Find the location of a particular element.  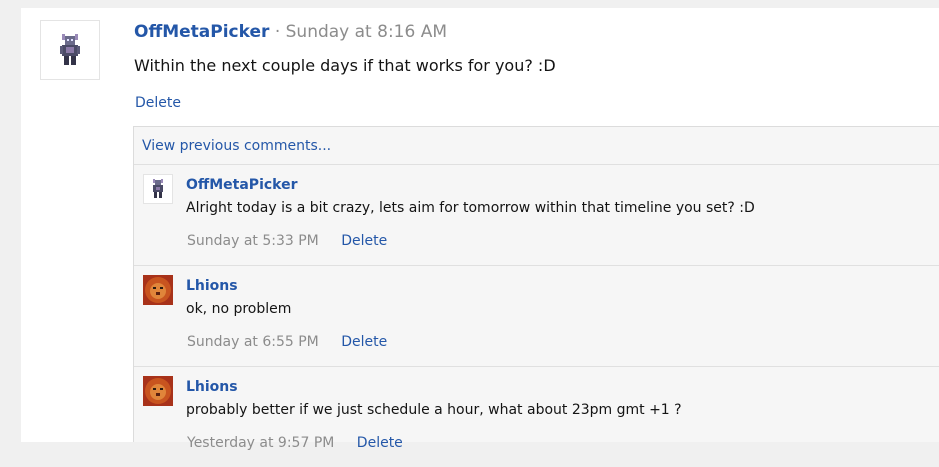

post-author-avatar is located at coordinates (70, 50).